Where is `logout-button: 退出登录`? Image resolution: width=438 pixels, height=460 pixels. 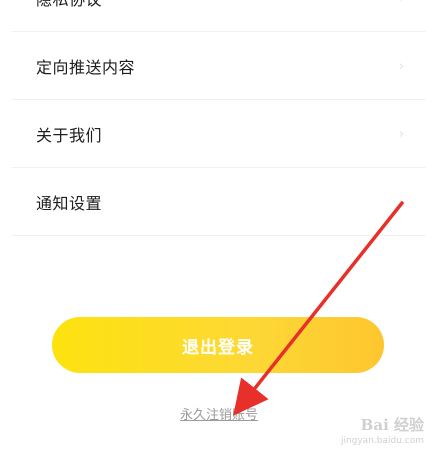 logout-button: 退出登录 is located at coordinates (218, 345).